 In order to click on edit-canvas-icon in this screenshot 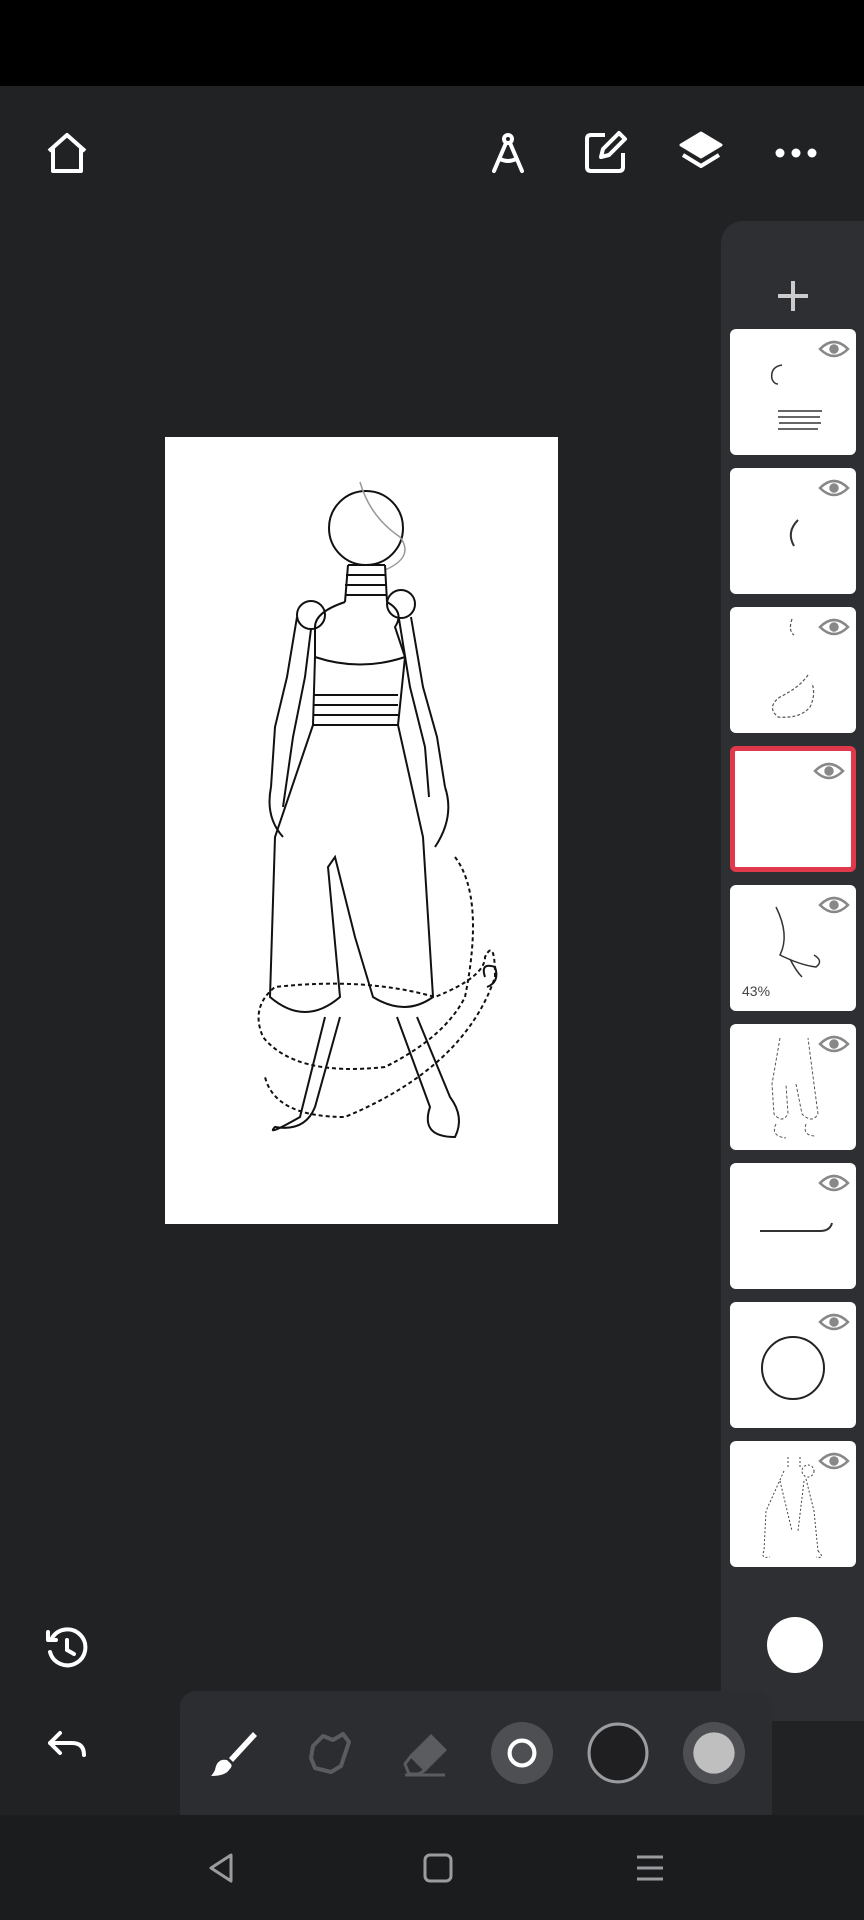, I will do `click(606, 152)`.